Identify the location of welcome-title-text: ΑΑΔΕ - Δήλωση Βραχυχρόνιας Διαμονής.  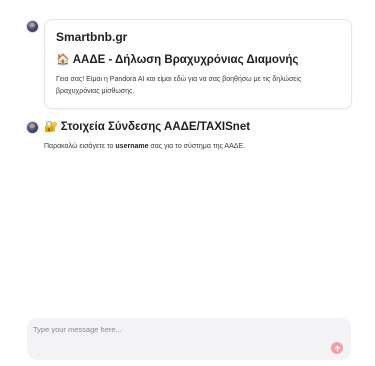
(185, 60).